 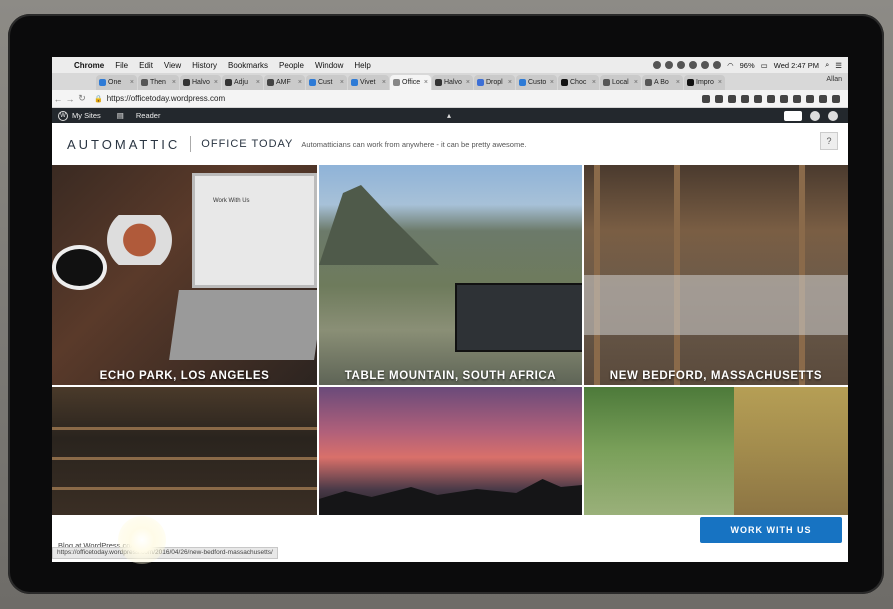 I want to click on battery-icon: ▭, so click(x=764, y=65).